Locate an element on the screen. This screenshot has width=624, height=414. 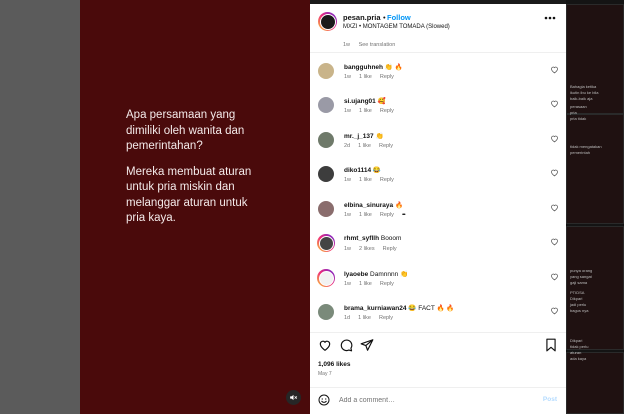
comment-text-line: rhmt_syfllh Booom is located at coordinates (372, 238).